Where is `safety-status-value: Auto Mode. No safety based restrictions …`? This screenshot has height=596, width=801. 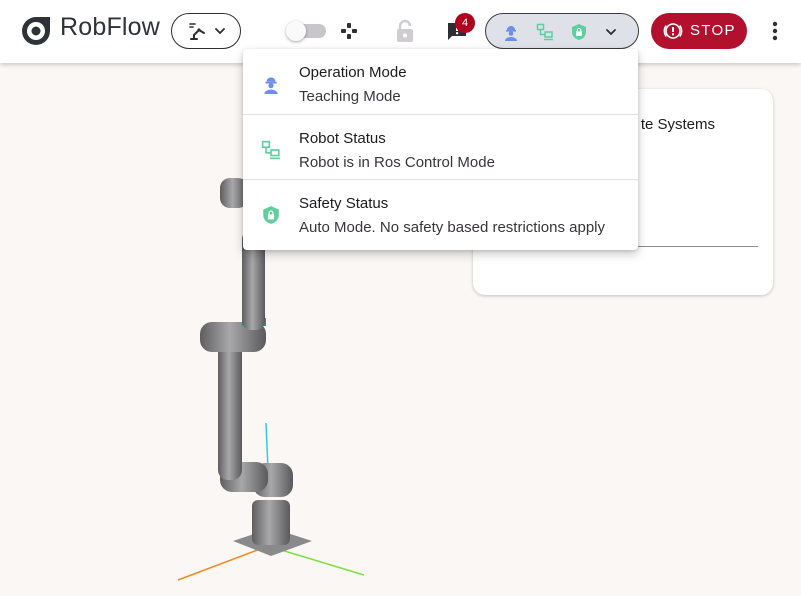
safety-status-value: Auto Mode. No safety based restrictions … is located at coordinates (452, 227).